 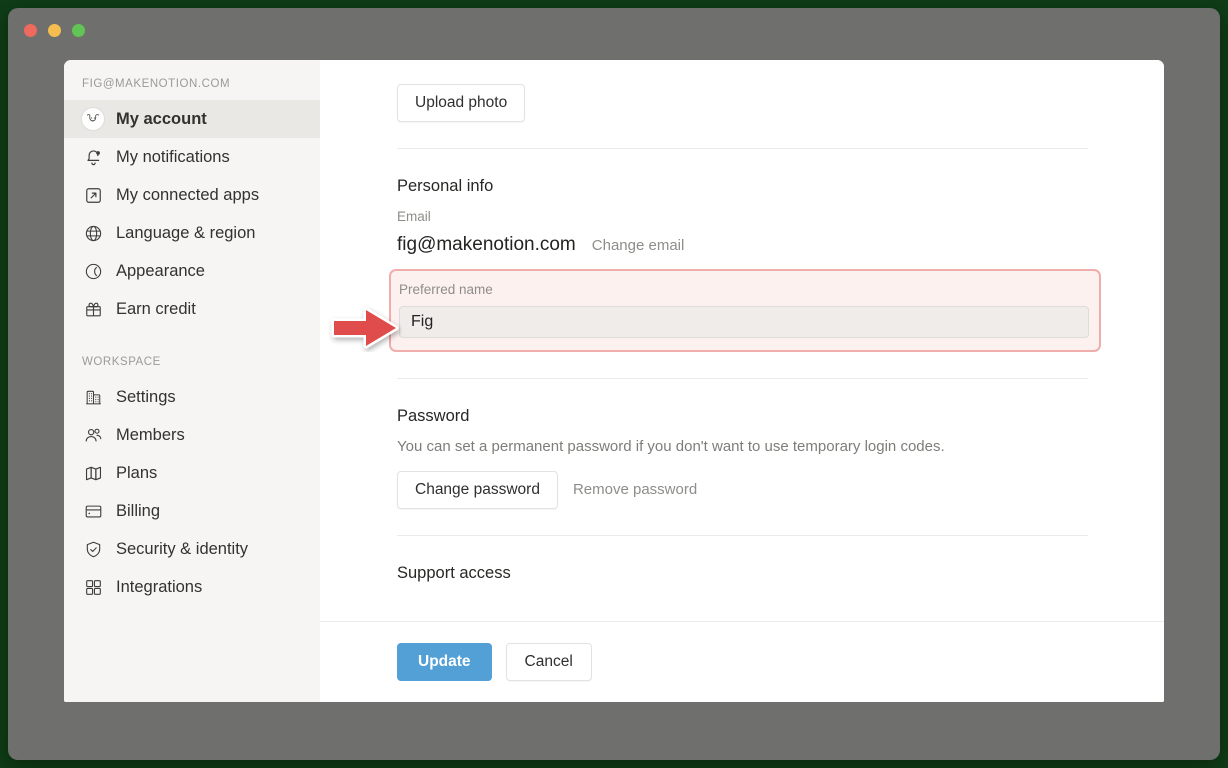 I want to click on email-label: Email, so click(x=414, y=216).